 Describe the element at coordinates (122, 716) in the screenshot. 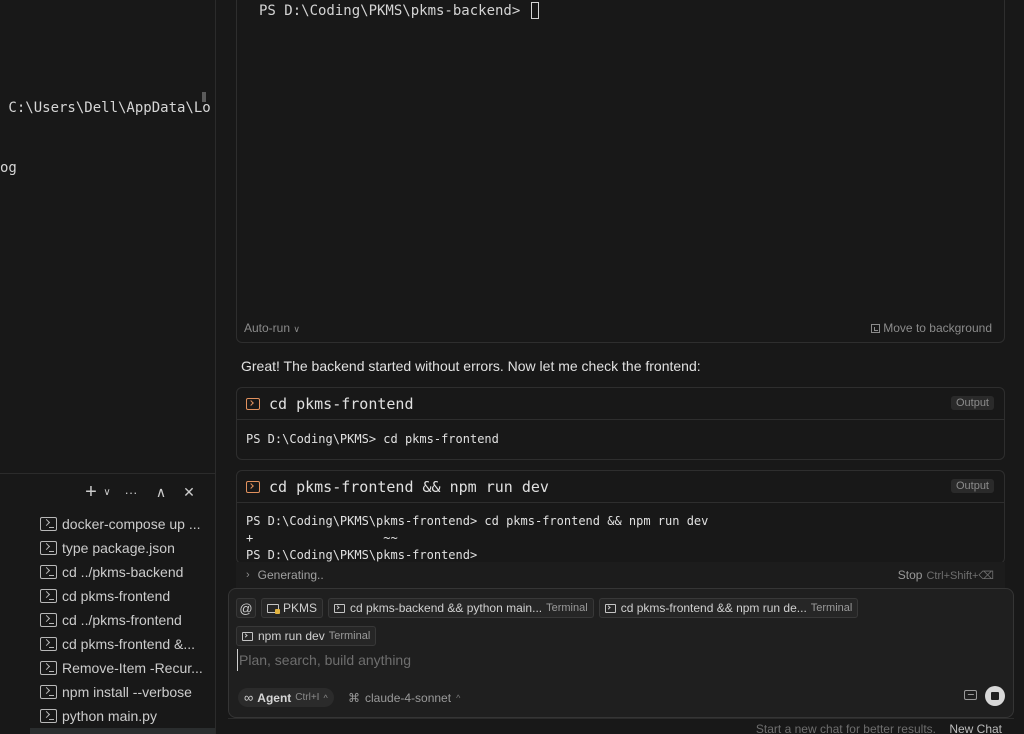

I see `task-item: python main.py` at that location.